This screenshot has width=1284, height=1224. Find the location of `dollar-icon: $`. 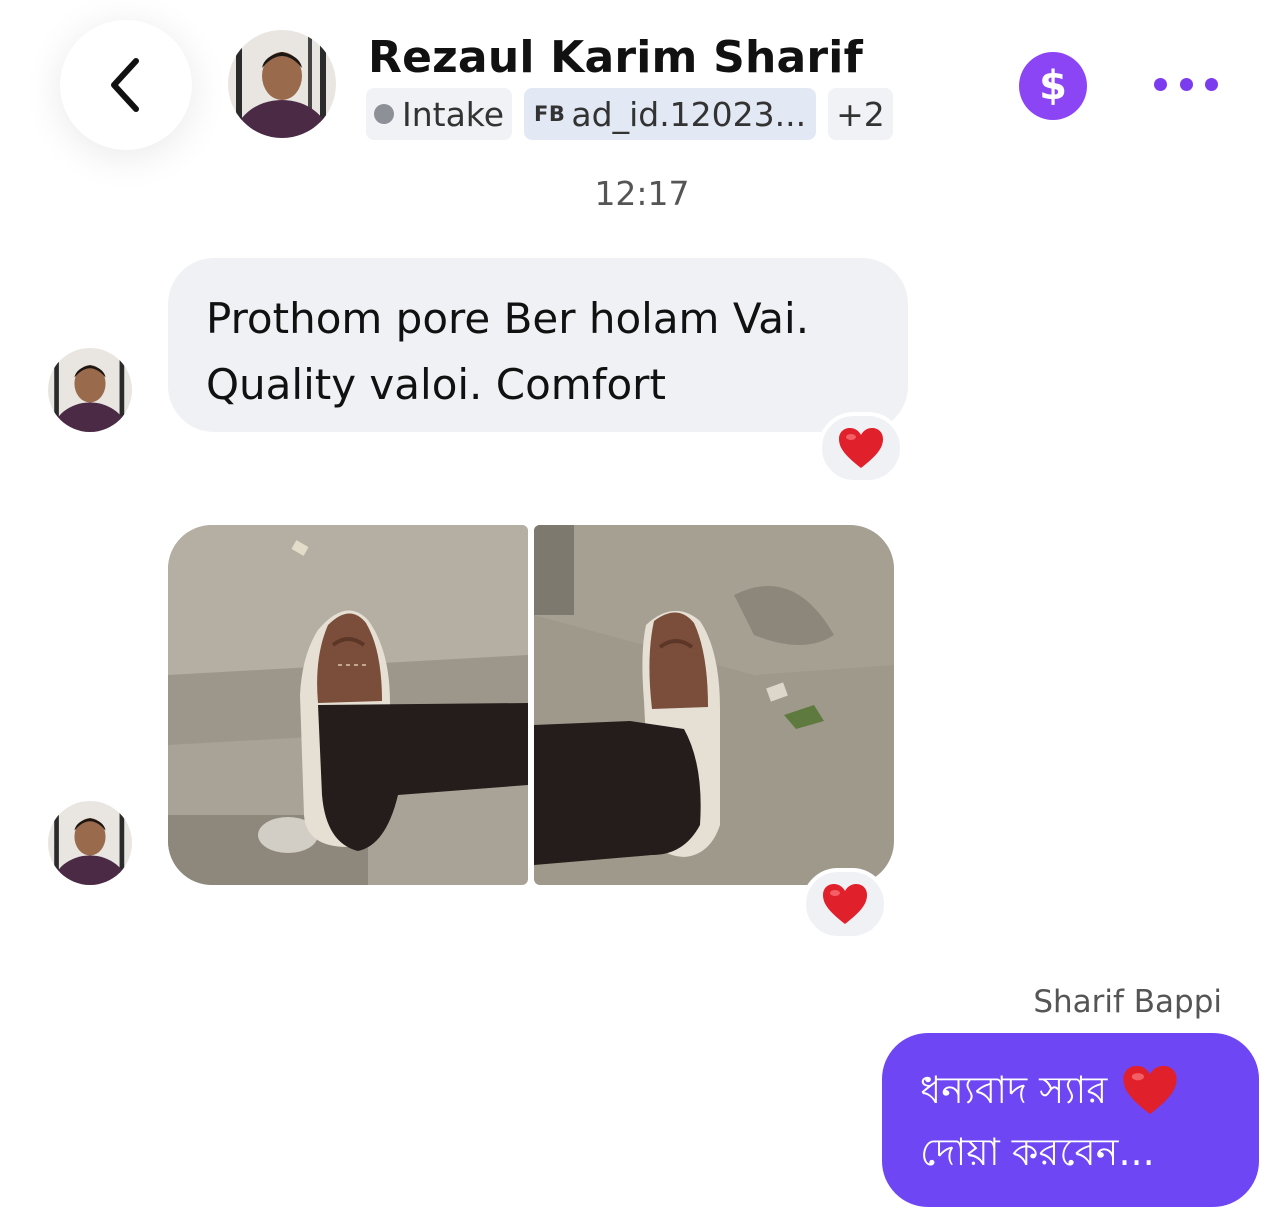

dollar-icon: $ is located at coordinates (1053, 86).